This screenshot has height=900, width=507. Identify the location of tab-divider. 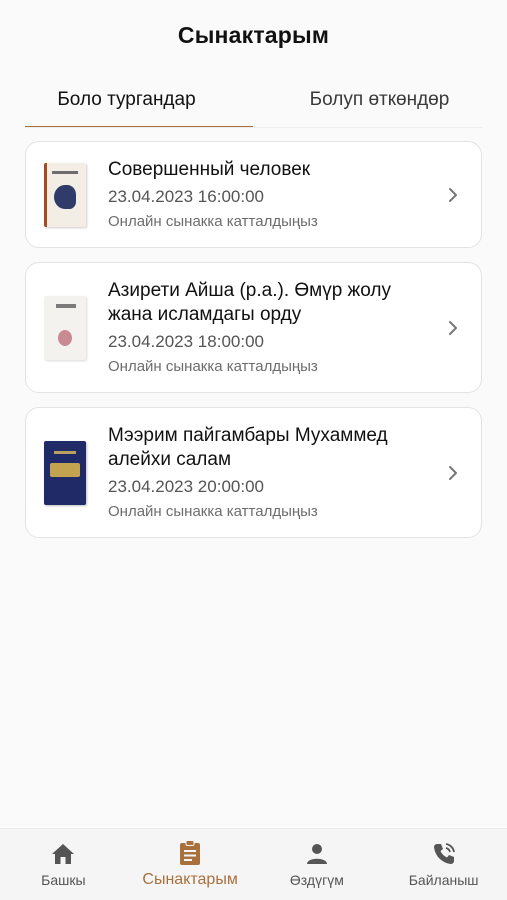
(253, 127).